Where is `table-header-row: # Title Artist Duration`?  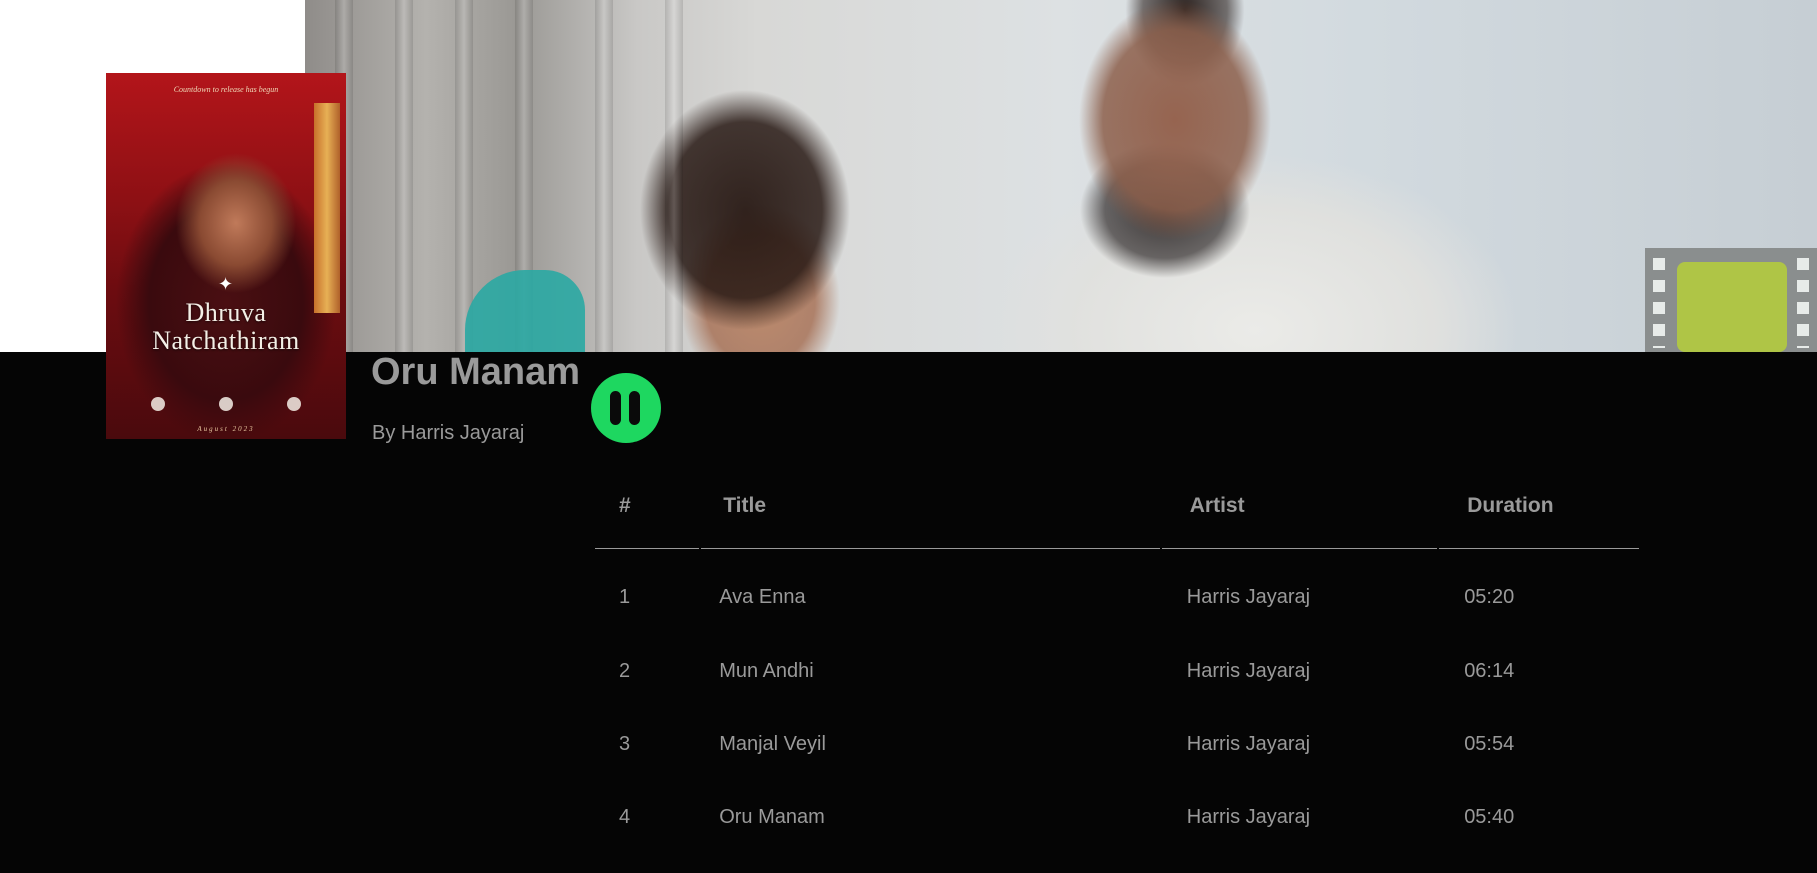 table-header-row: # Title Artist Duration is located at coordinates (1117, 509).